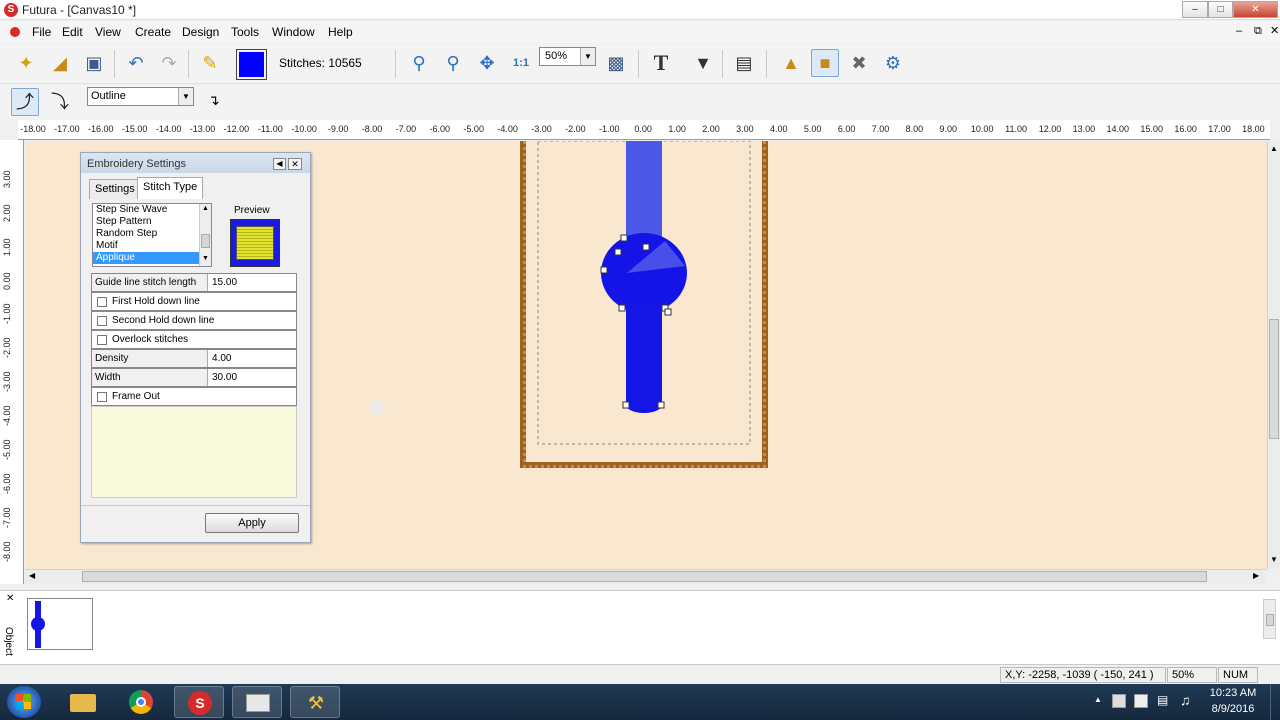 Image resolution: width=1280 pixels, height=720 pixels. What do you see at coordinates (640, 702) in the screenshot?
I see `taskbar: S ⚒ ▲ ▤ ♫ 10:23 AM 8/9/2016` at bounding box center [640, 702].